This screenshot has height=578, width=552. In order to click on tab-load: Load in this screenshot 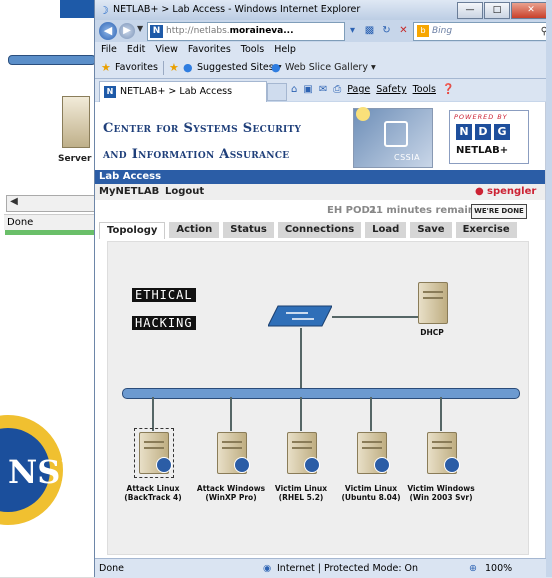, I will do `click(386, 230)`.